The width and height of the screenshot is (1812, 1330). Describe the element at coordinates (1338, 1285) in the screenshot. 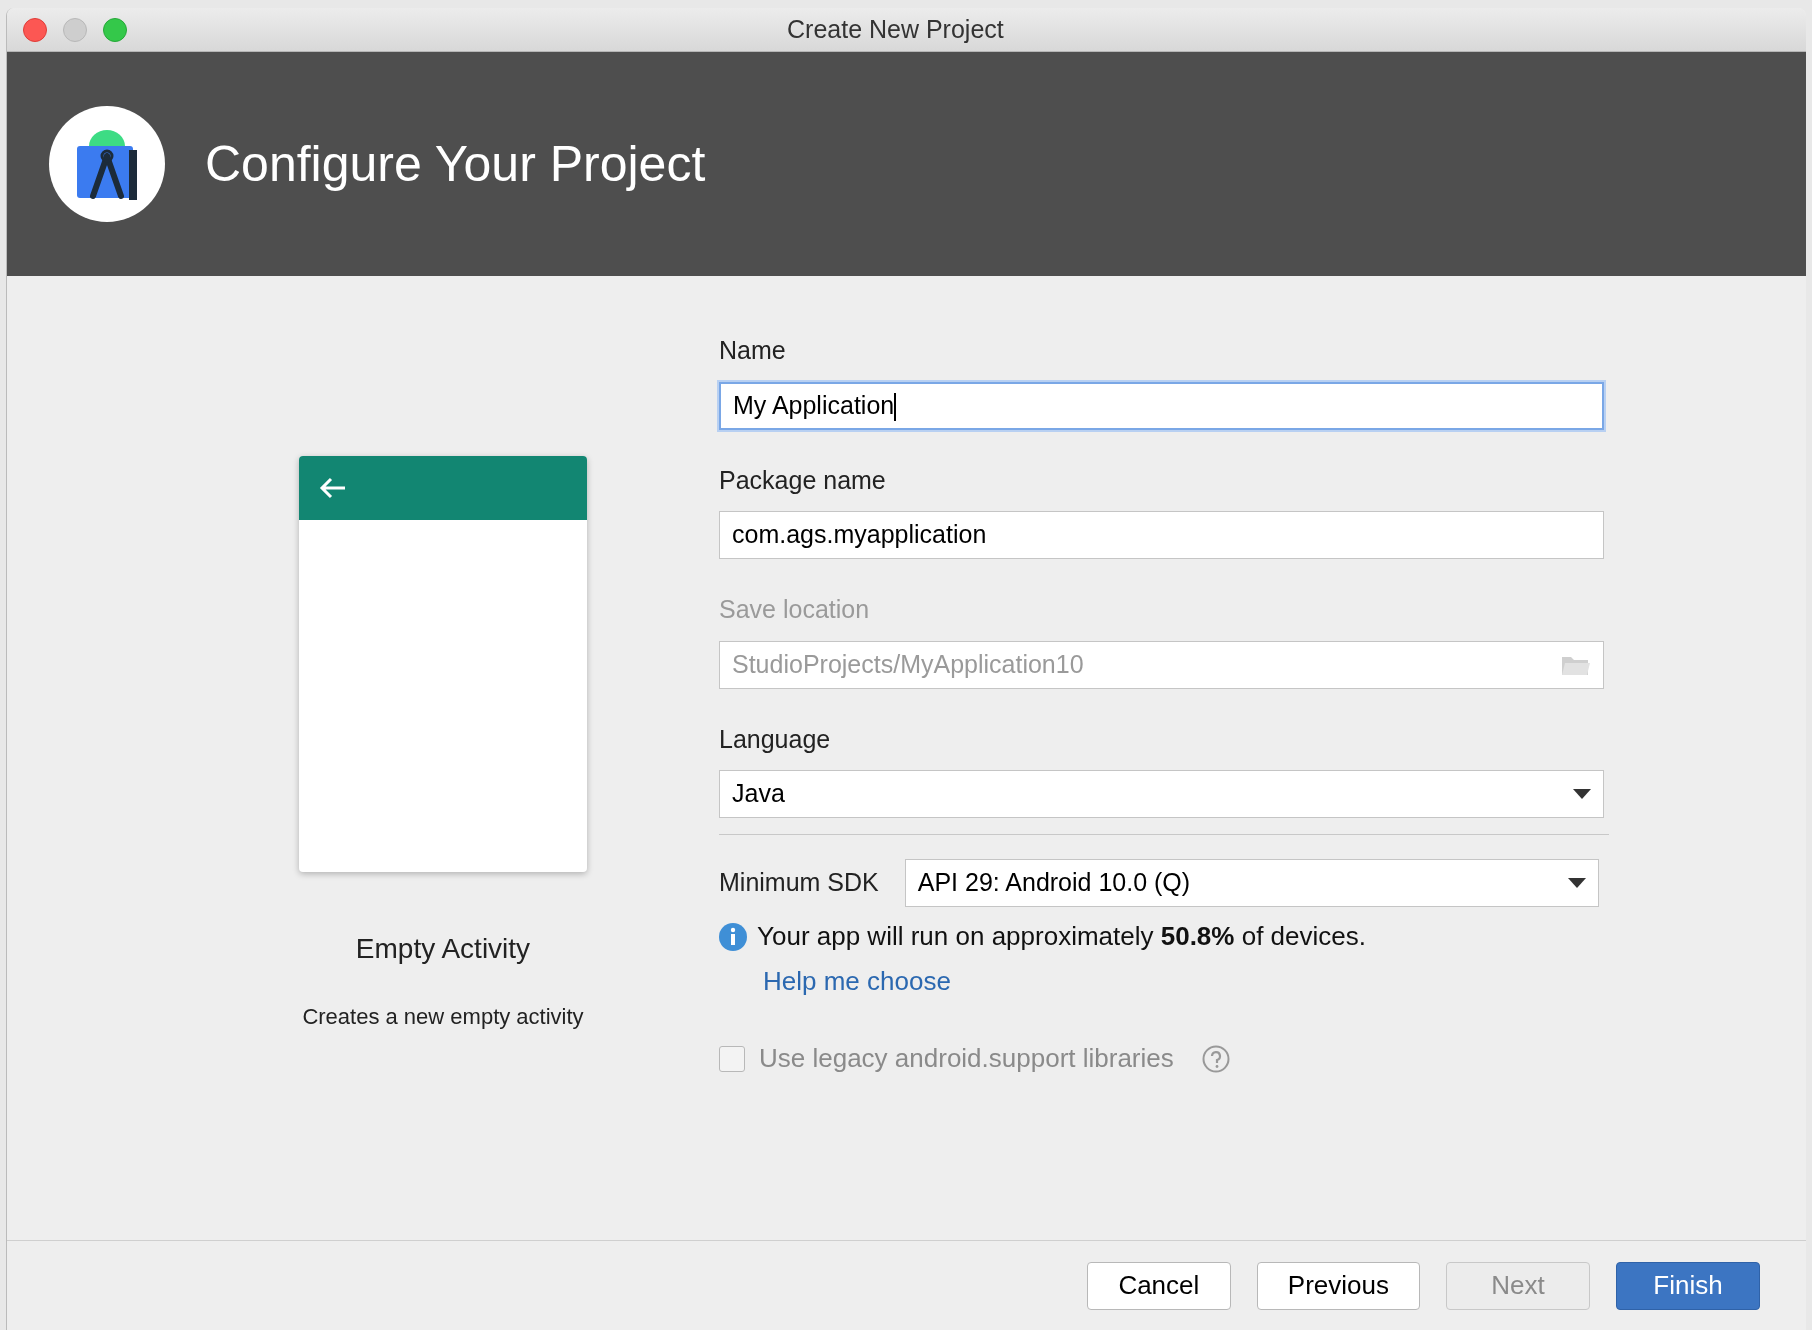

I see `dialog-button: Previous` at that location.